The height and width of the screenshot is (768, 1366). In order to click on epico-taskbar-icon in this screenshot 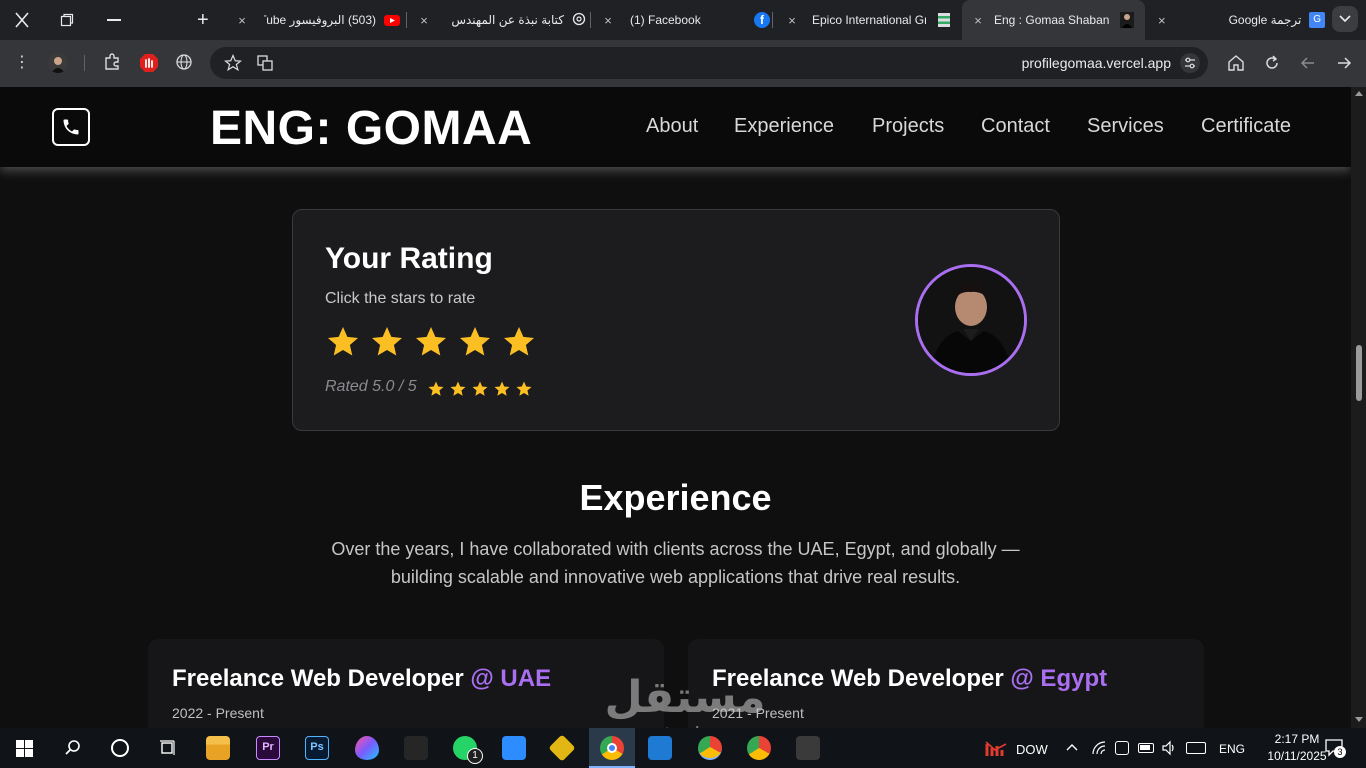, I will do `click(808, 748)`.